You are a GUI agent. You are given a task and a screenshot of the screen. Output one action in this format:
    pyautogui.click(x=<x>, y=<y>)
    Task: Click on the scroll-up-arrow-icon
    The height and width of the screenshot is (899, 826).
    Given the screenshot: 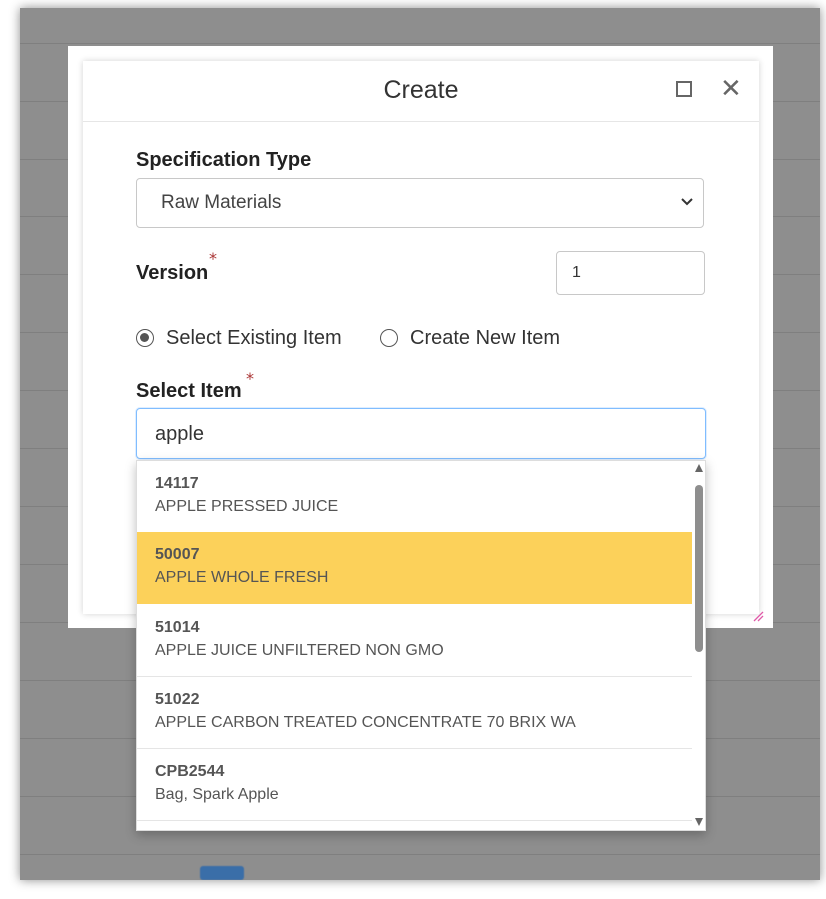 What is the action you would take?
    pyautogui.click(x=699, y=468)
    